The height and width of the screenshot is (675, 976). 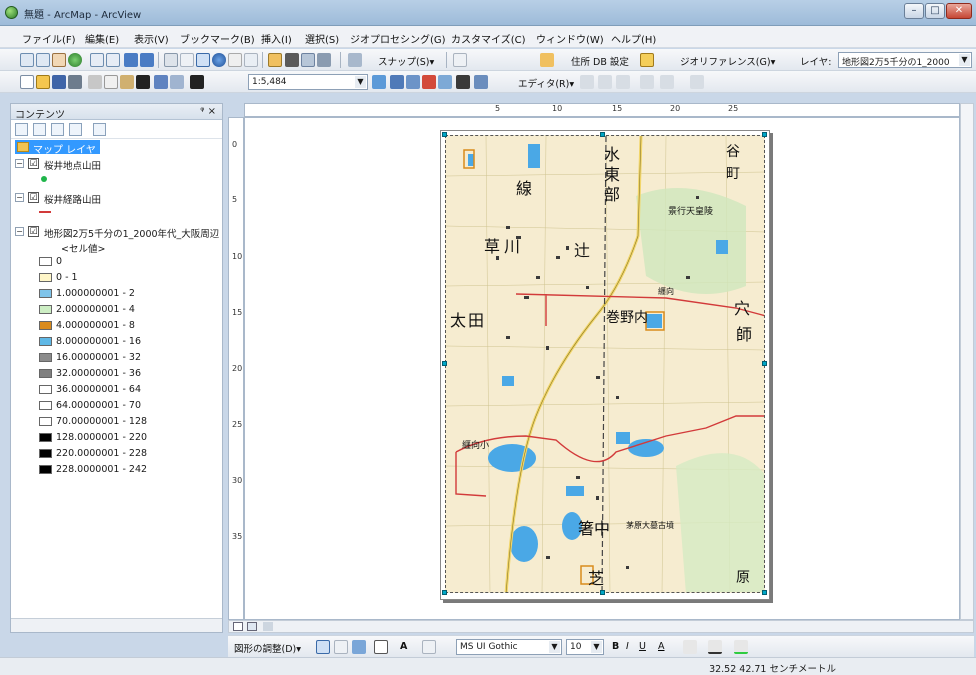 What do you see at coordinates (151, 38) in the screenshot?
I see `menu-view: 表示(V)` at bounding box center [151, 38].